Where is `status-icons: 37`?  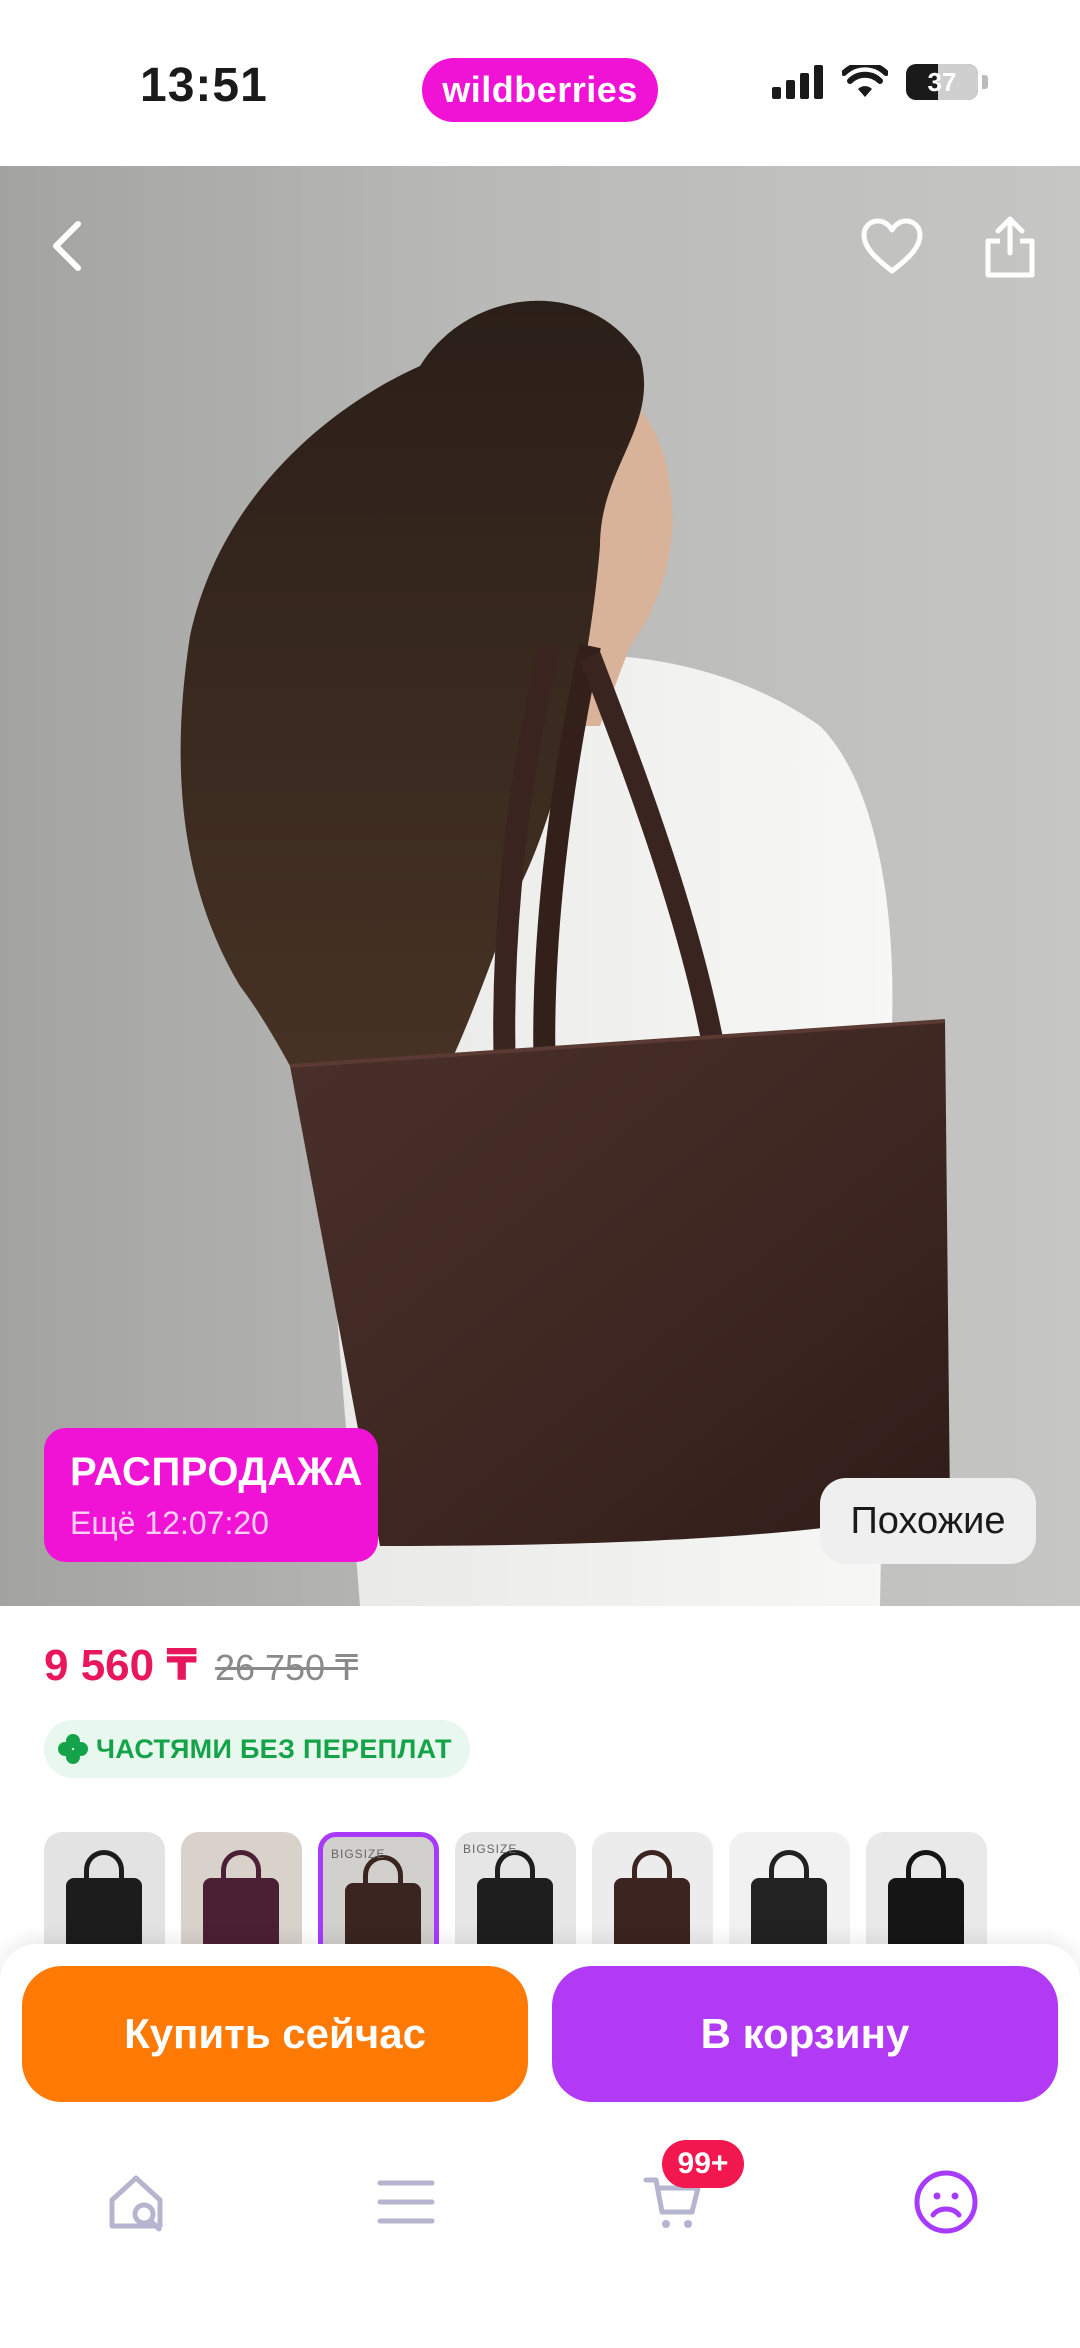
status-icons: 37 is located at coordinates (880, 82).